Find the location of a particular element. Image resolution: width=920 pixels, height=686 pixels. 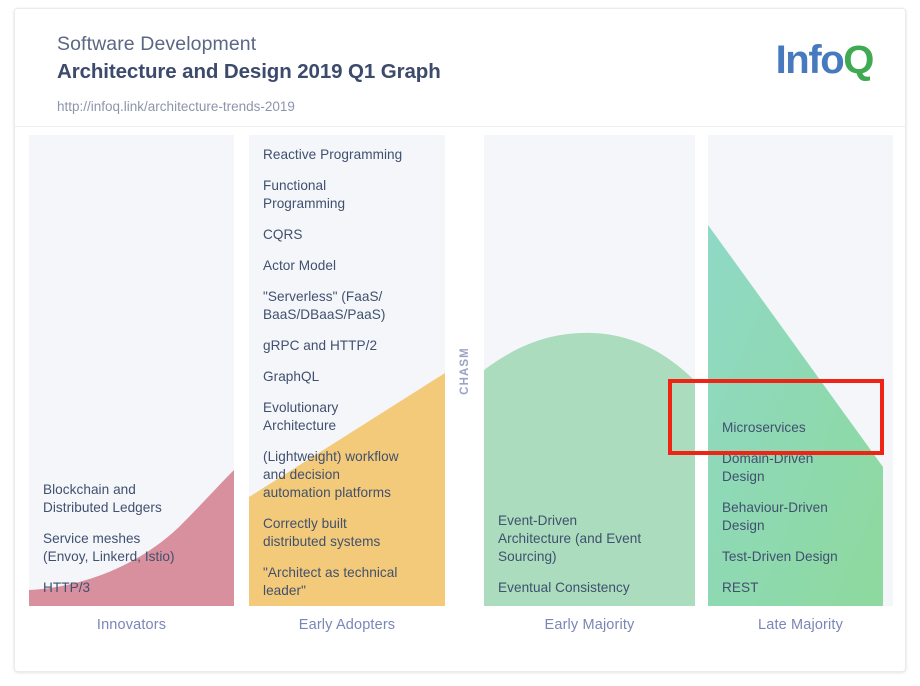

list-item: Correctly built distributed systems is located at coordinates (347, 533).